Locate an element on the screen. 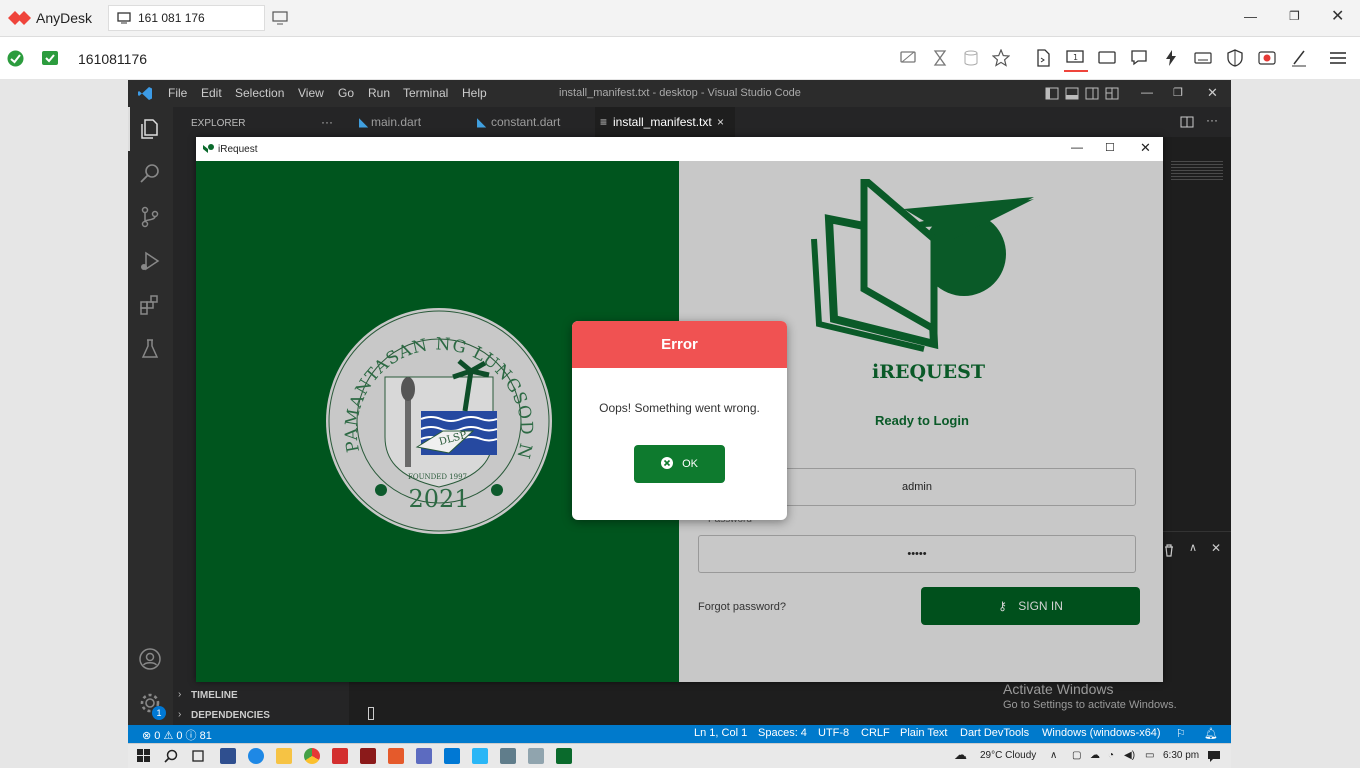 This screenshot has height=768, width=1360. notepad-icon is located at coordinates (536, 756).